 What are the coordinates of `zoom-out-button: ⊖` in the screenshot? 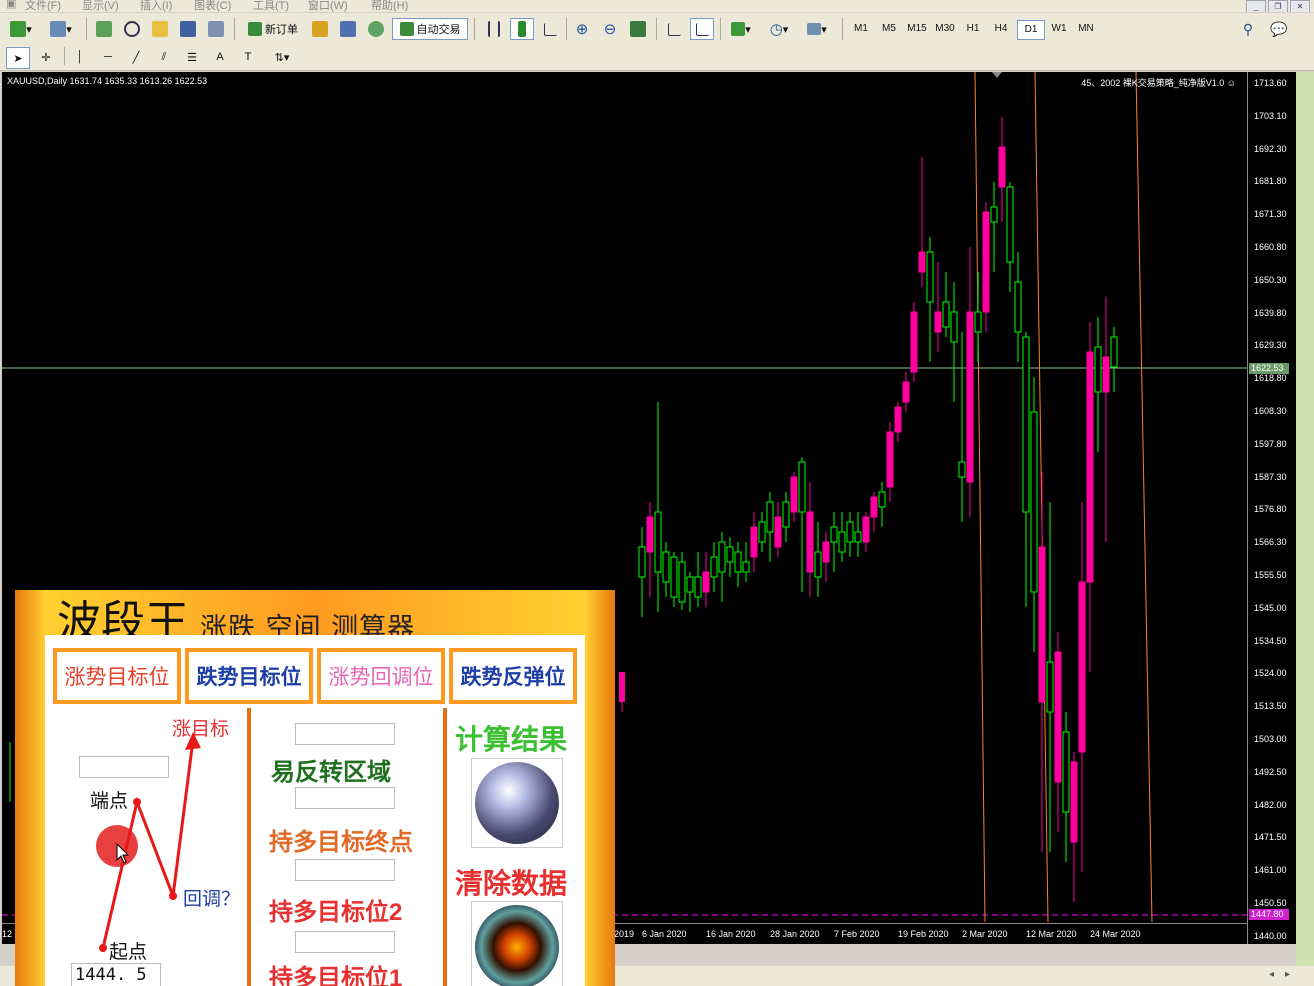 It's located at (610, 29).